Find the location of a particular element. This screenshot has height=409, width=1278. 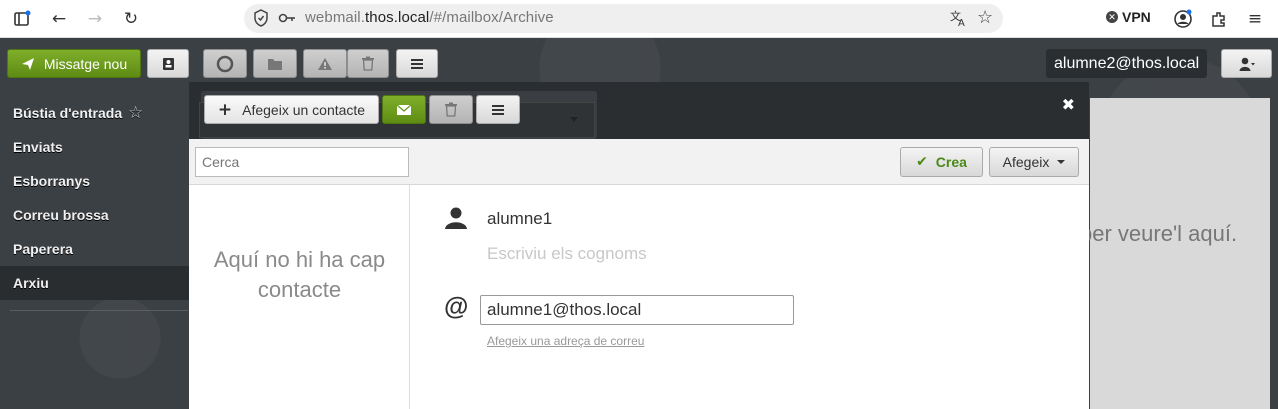

bookmark-star-icon: ☆ is located at coordinates (985, 17).